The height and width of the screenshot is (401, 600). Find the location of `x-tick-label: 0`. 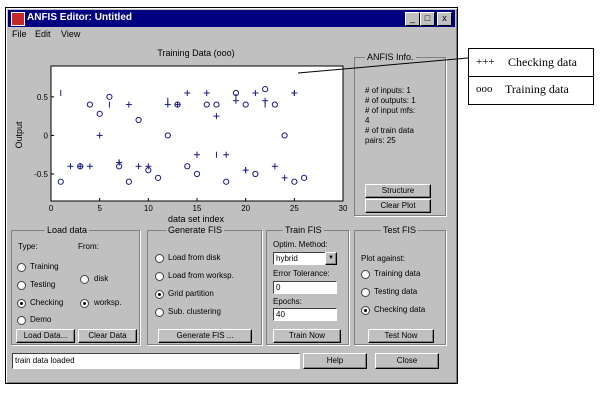

x-tick-label: 0 is located at coordinates (51, 208).